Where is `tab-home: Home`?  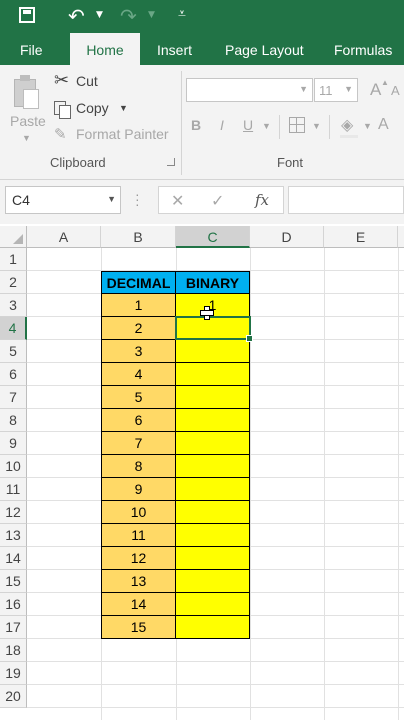 tab-home: Home is located at coordinates (105, 49).